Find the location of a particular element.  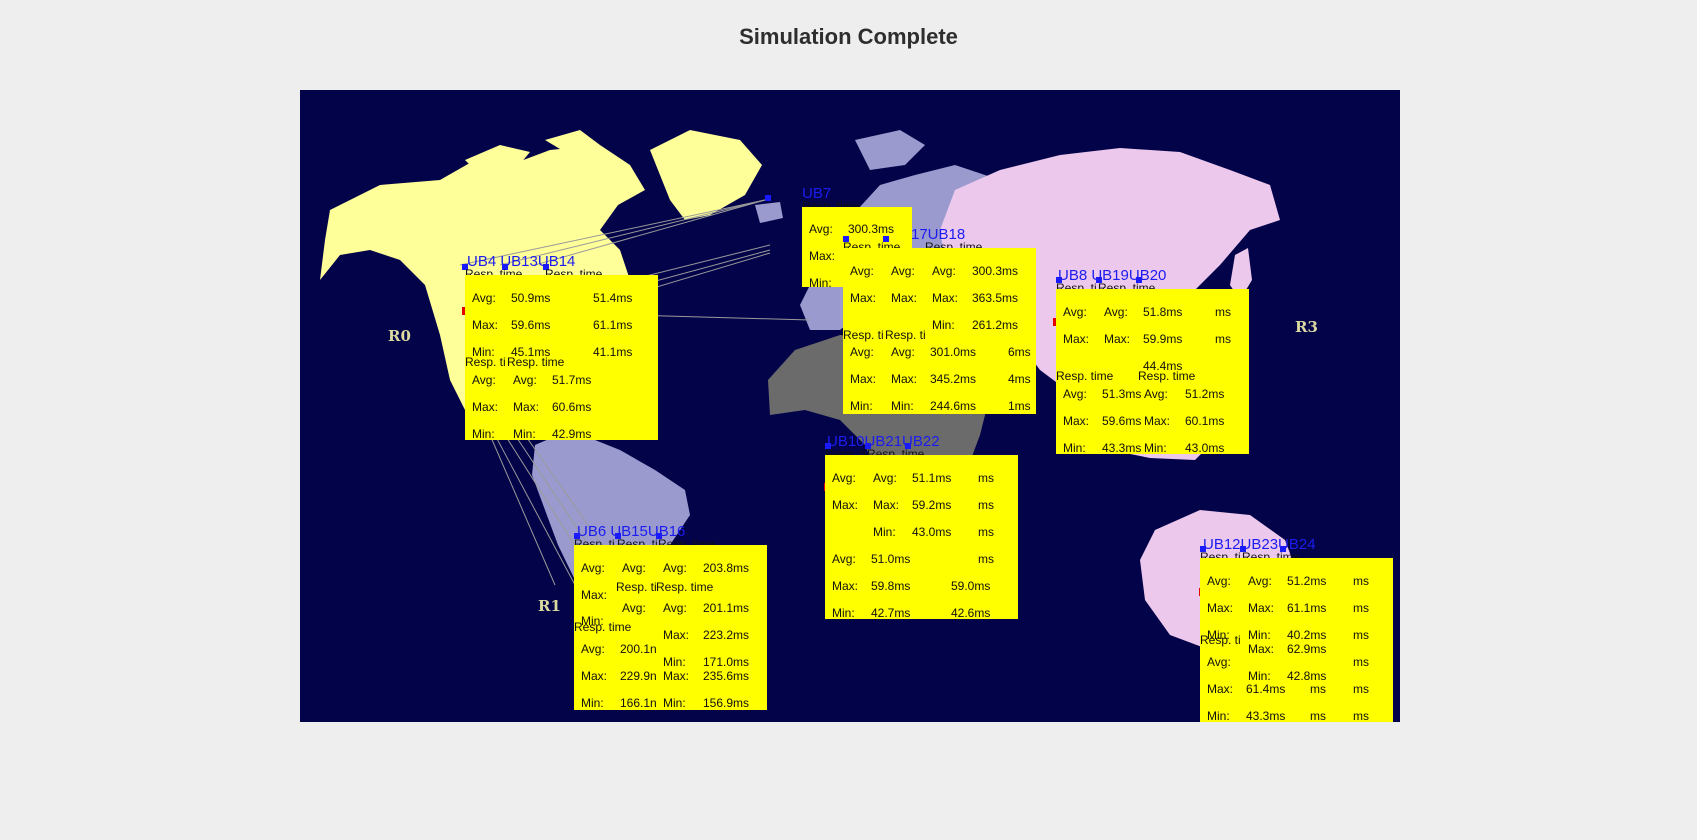

avg-value: 6ms is located at coordinates (1019, 352).